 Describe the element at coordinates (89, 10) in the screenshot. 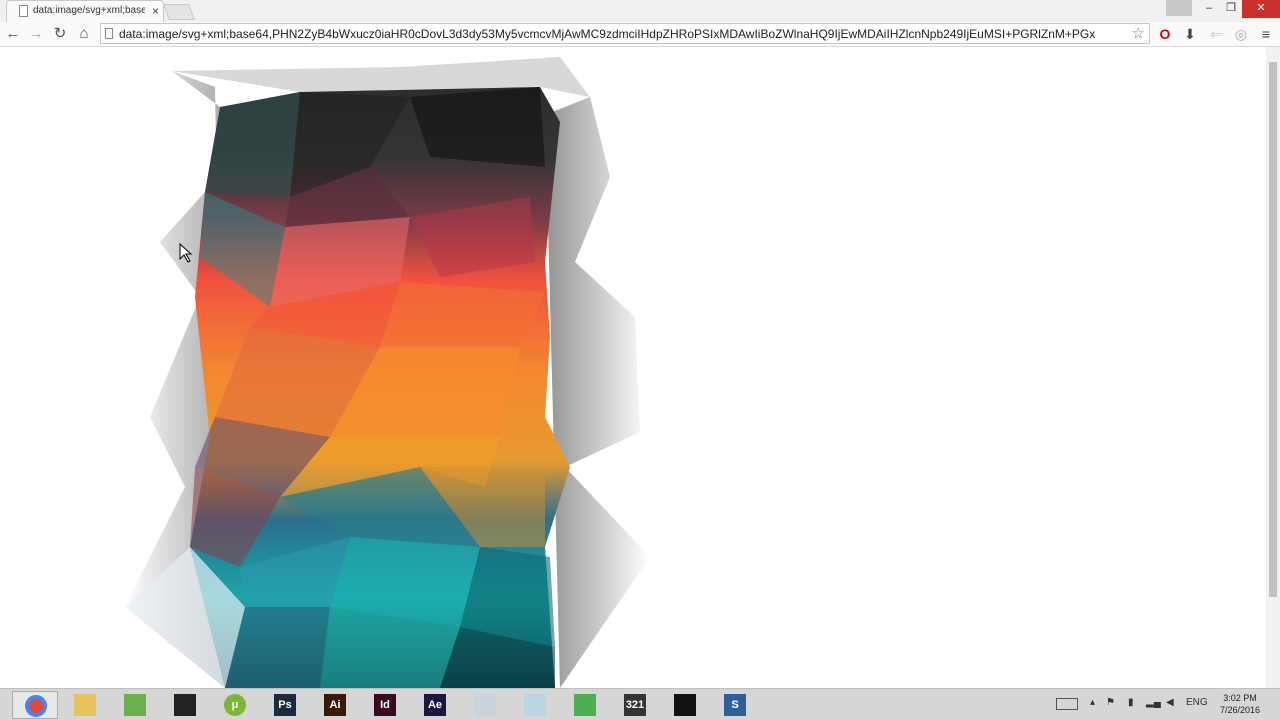

I see `tab-title: data:image/svg+xml;base` at that location.